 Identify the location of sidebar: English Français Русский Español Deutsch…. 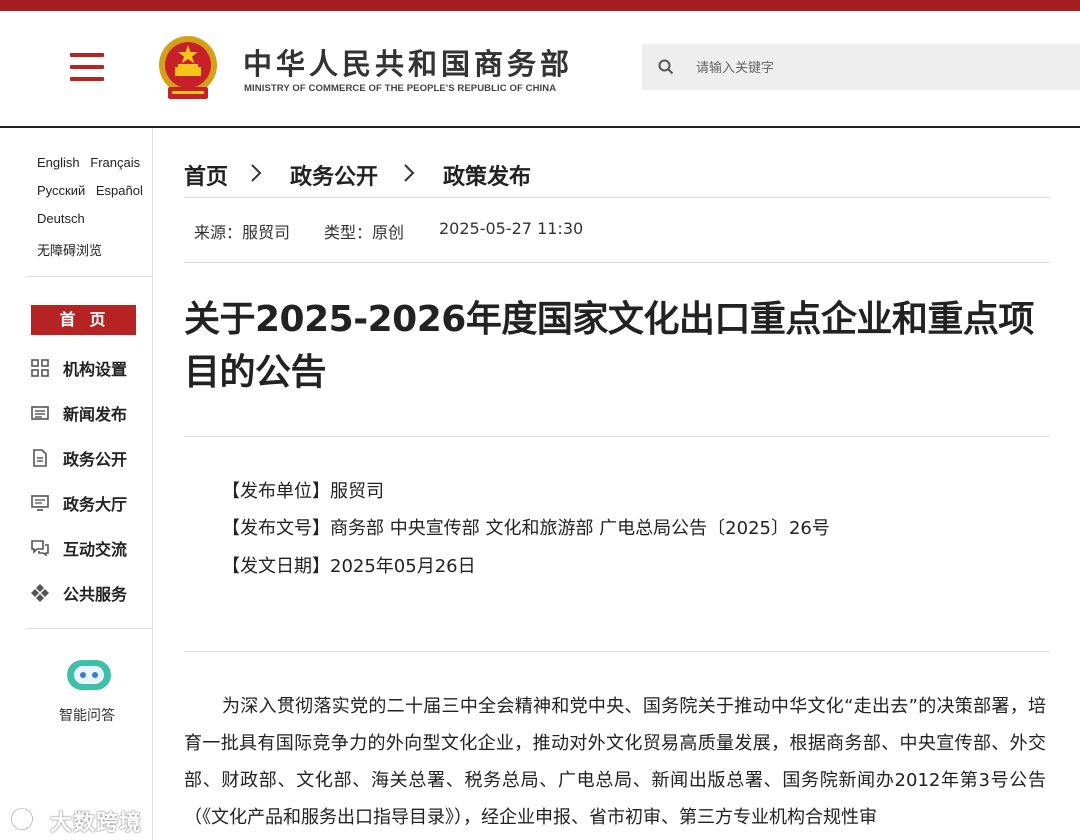
(76, 484).